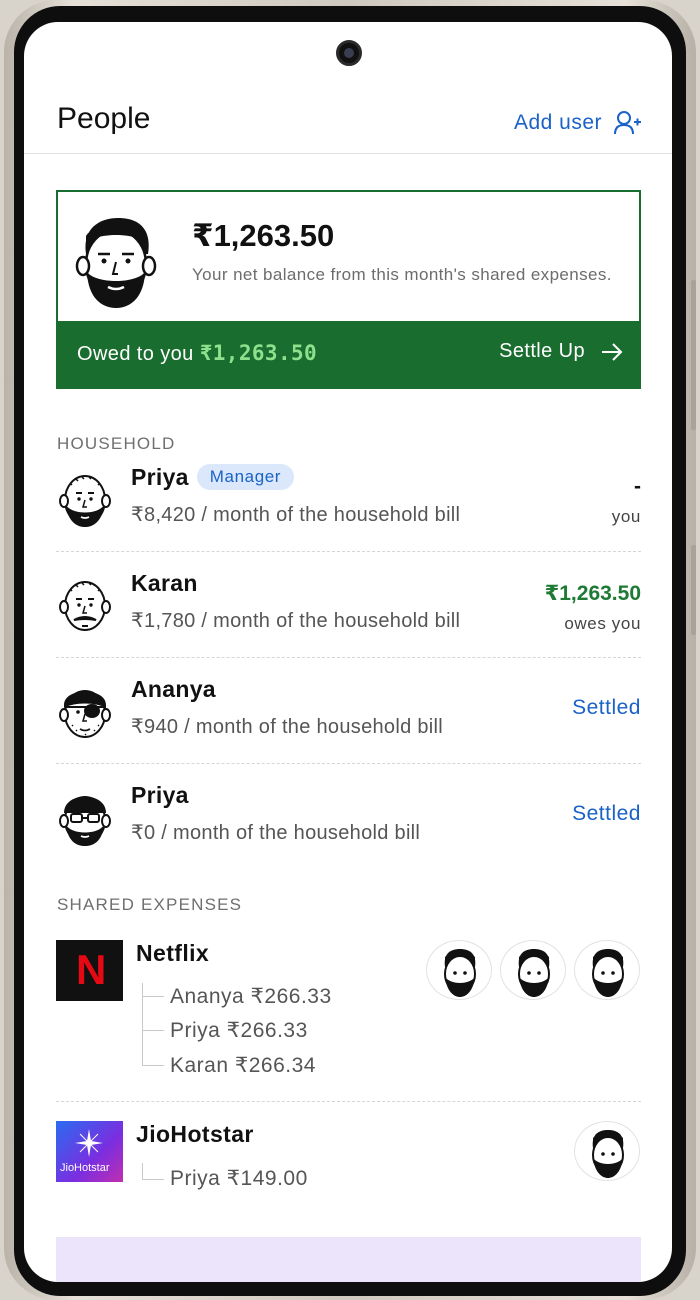 This screenshot has height=1300, width=700. What do you see at coordinates (243, 1065) in the screenshot?
I see `split-item: Karan ₹266.34` at bounding box center [243, 1065].